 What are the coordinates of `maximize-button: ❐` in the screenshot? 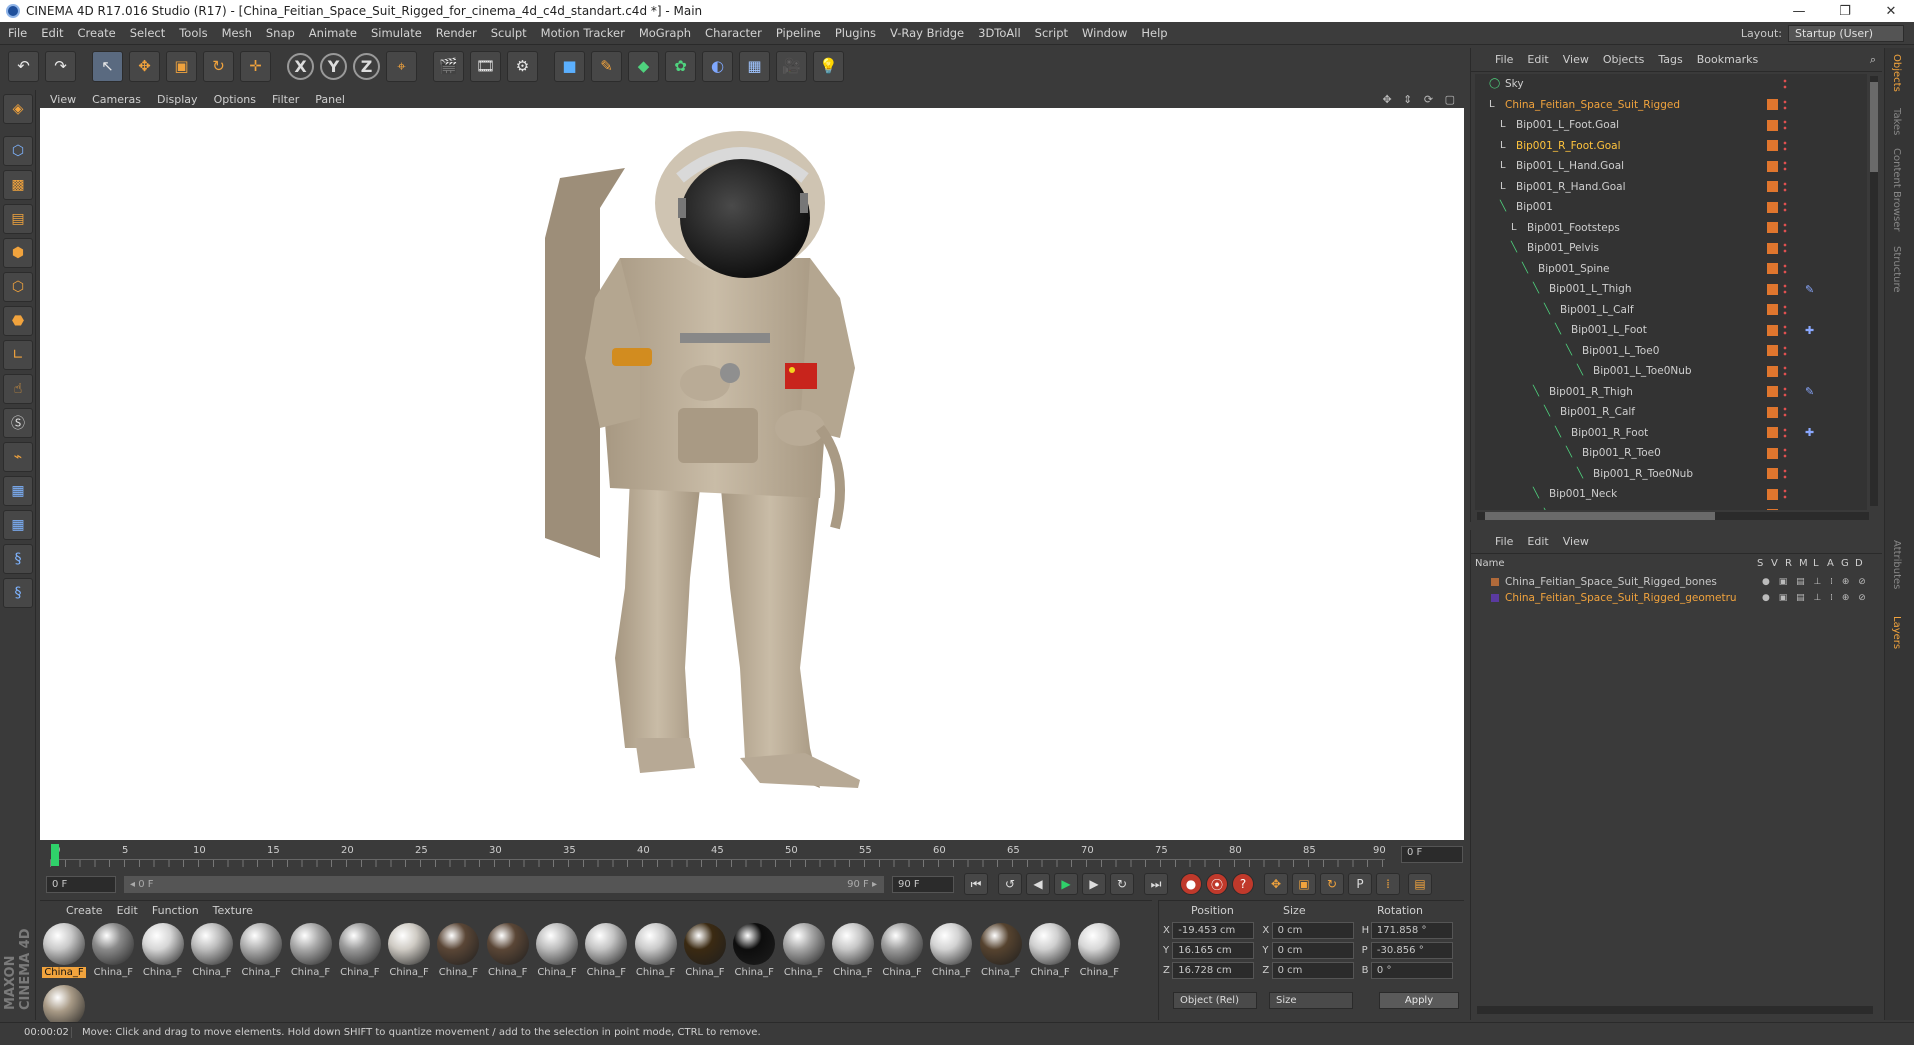 It's located at (1845, 11).